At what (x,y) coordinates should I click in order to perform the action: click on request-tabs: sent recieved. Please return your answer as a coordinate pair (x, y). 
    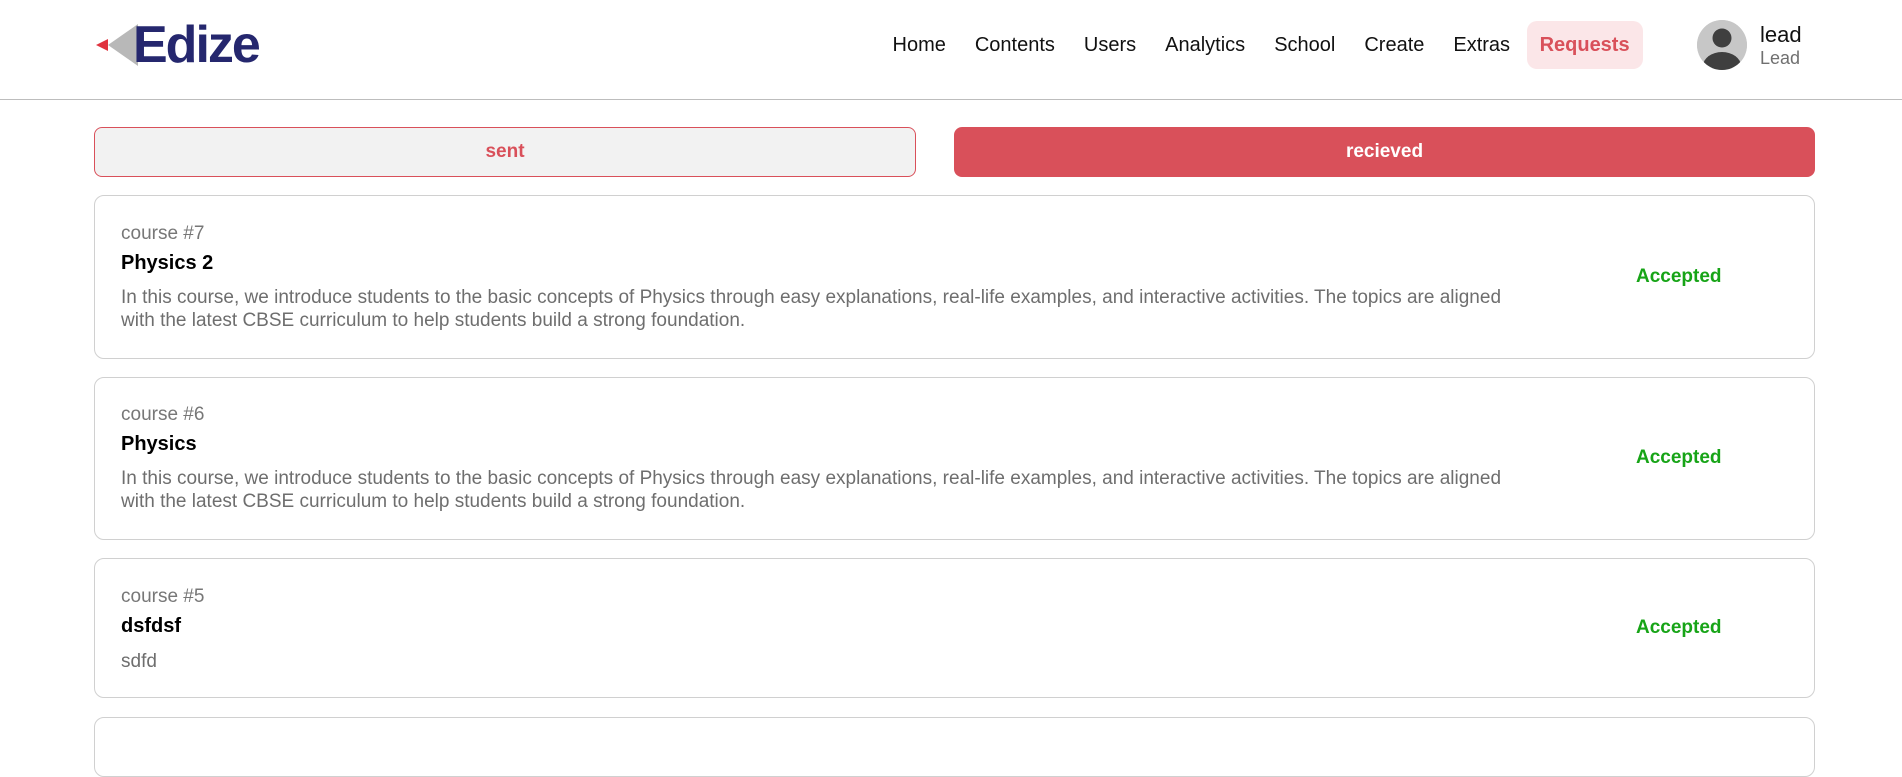
    Looking at the image, I should click on (954, 152).